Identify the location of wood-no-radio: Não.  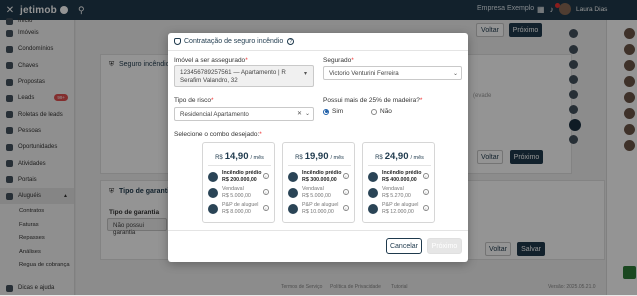
(381, 111).